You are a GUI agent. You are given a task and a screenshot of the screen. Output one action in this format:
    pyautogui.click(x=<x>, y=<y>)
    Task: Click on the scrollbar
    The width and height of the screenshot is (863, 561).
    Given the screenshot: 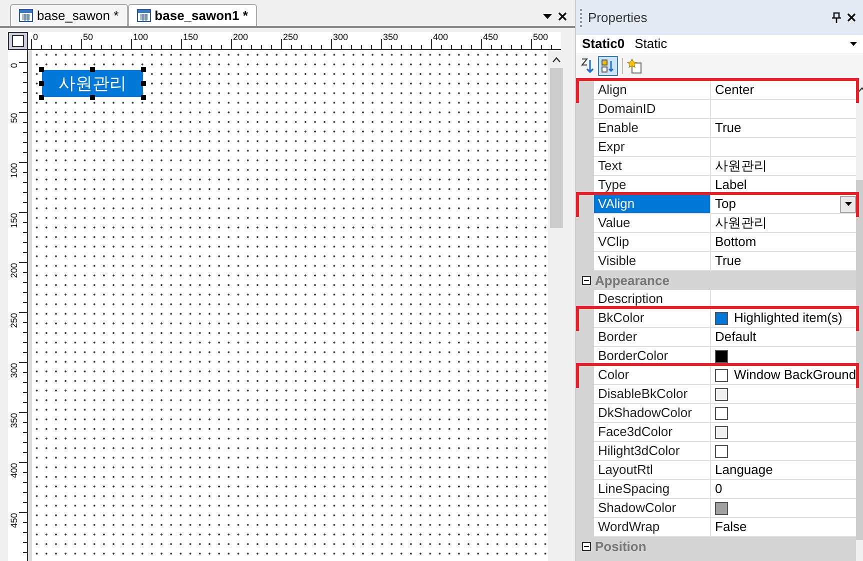 What is the action you would take?
    pyautogui.click(x=556, y=305)
    